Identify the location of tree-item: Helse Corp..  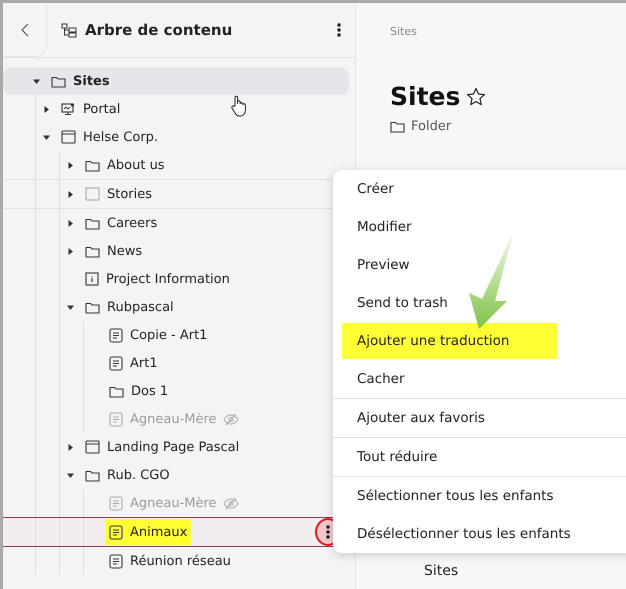
(179, 137).